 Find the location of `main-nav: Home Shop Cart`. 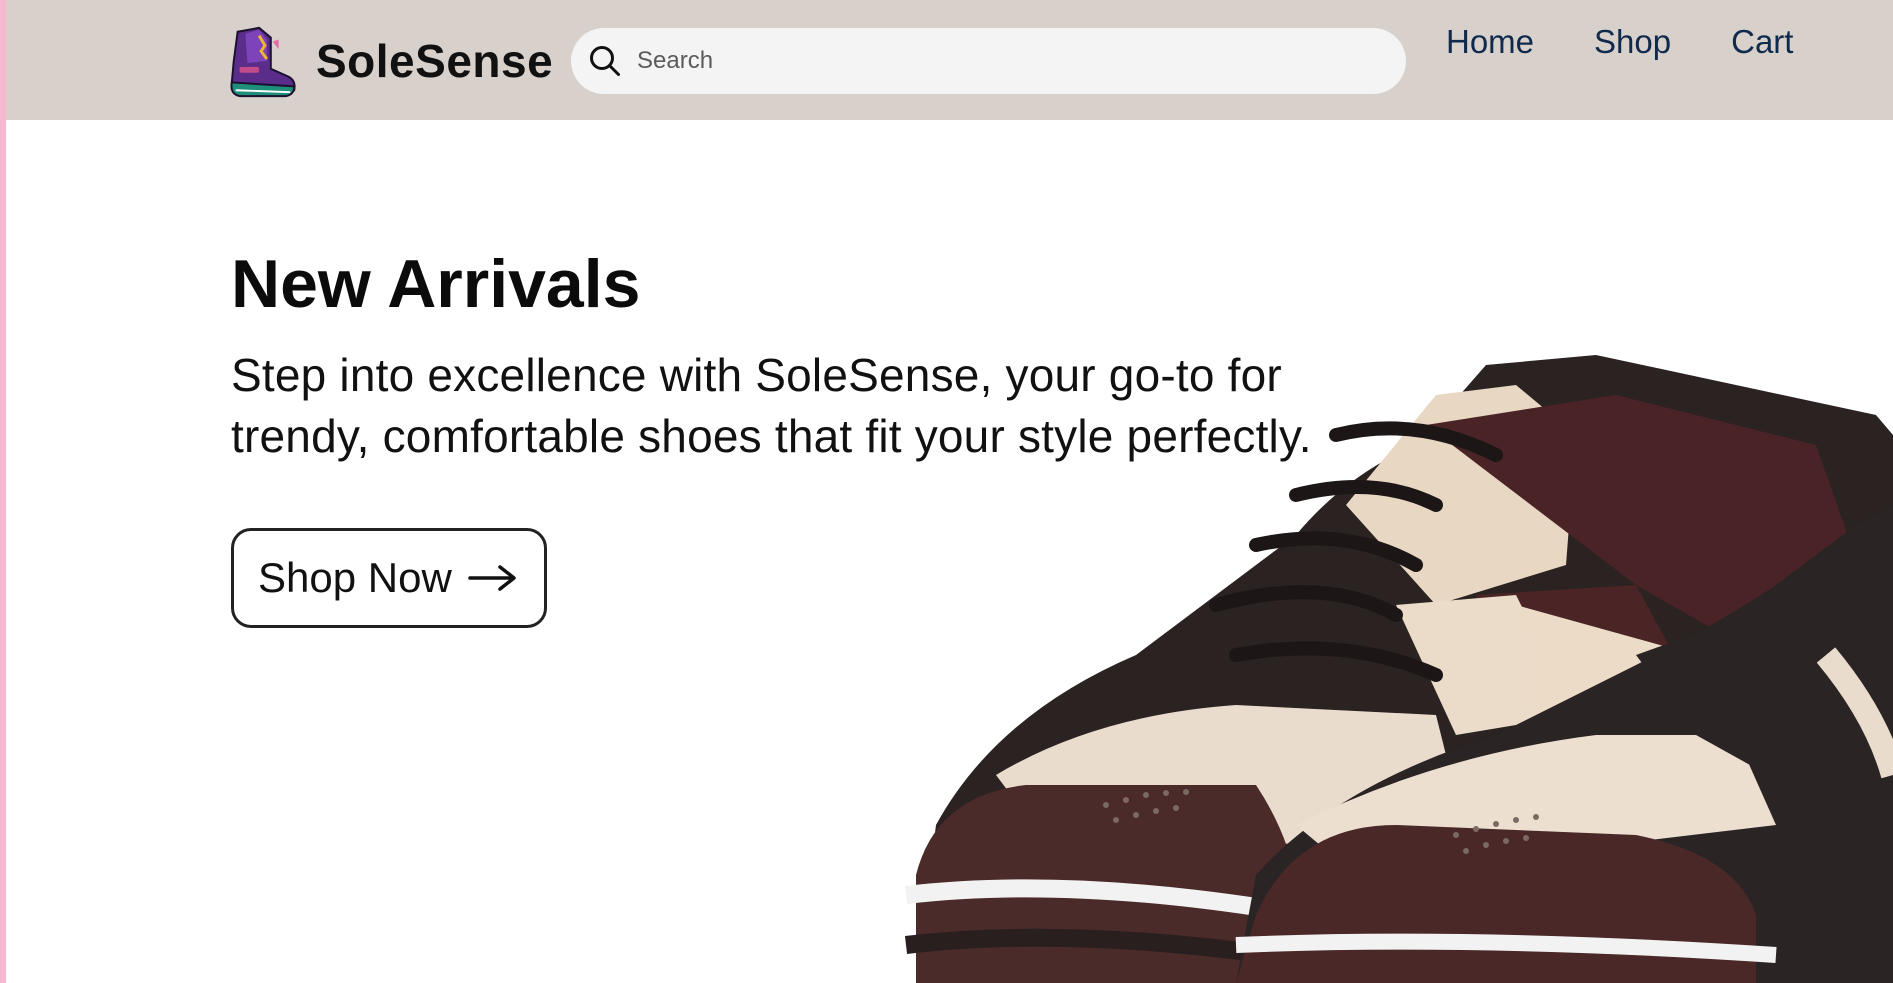

main-nav: Home Shop Cart is located at coordinates (1619, 42).